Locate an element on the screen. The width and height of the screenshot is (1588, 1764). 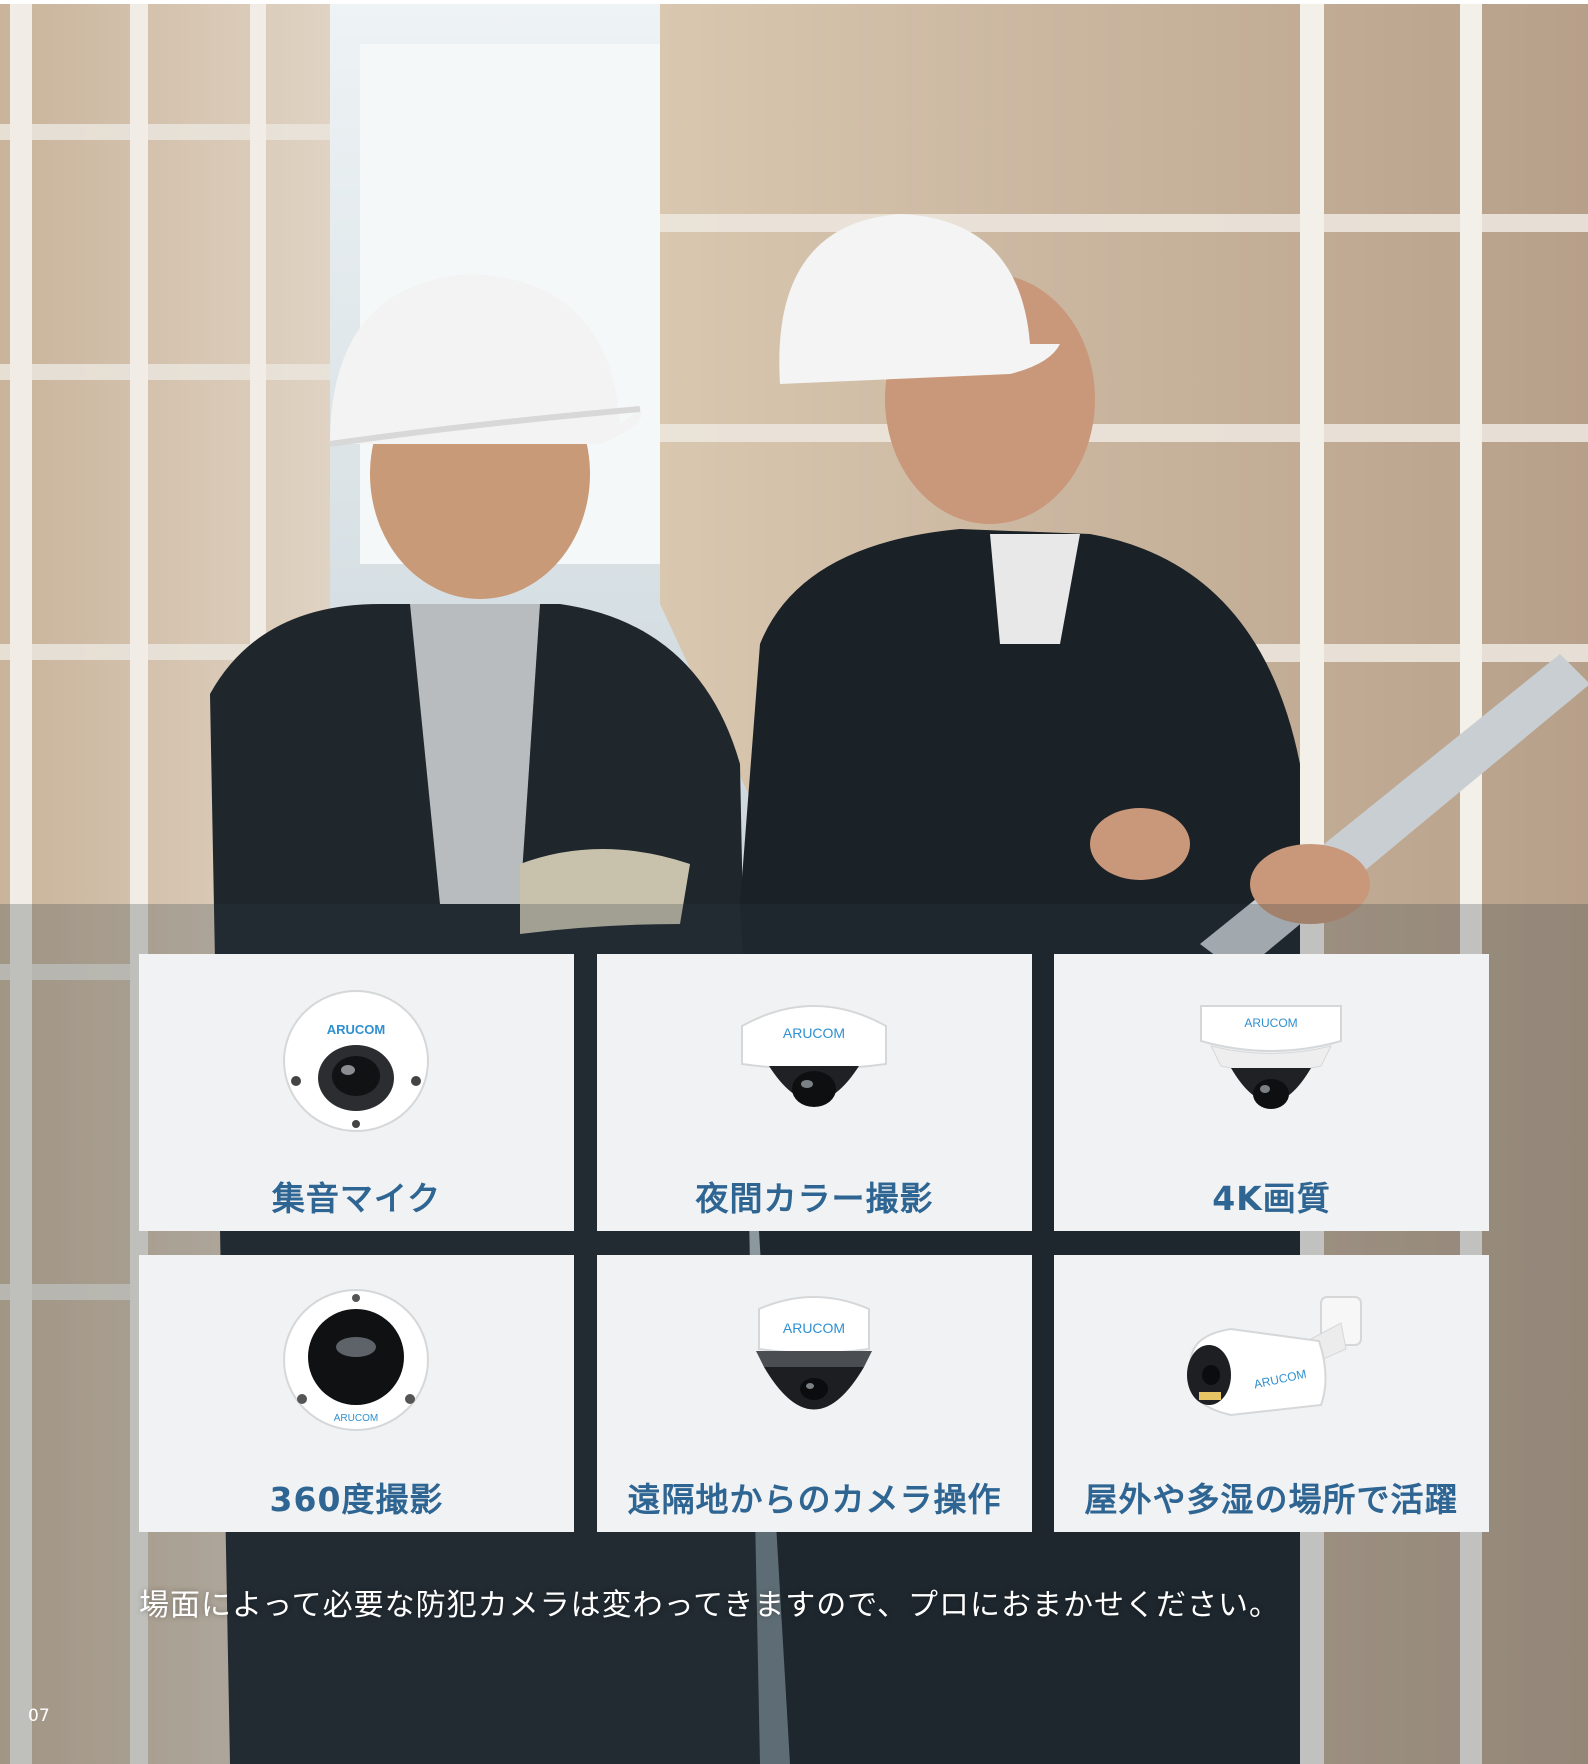
fisheye-camera-icon: ARUCOM is located at coordinates (356, 1360).